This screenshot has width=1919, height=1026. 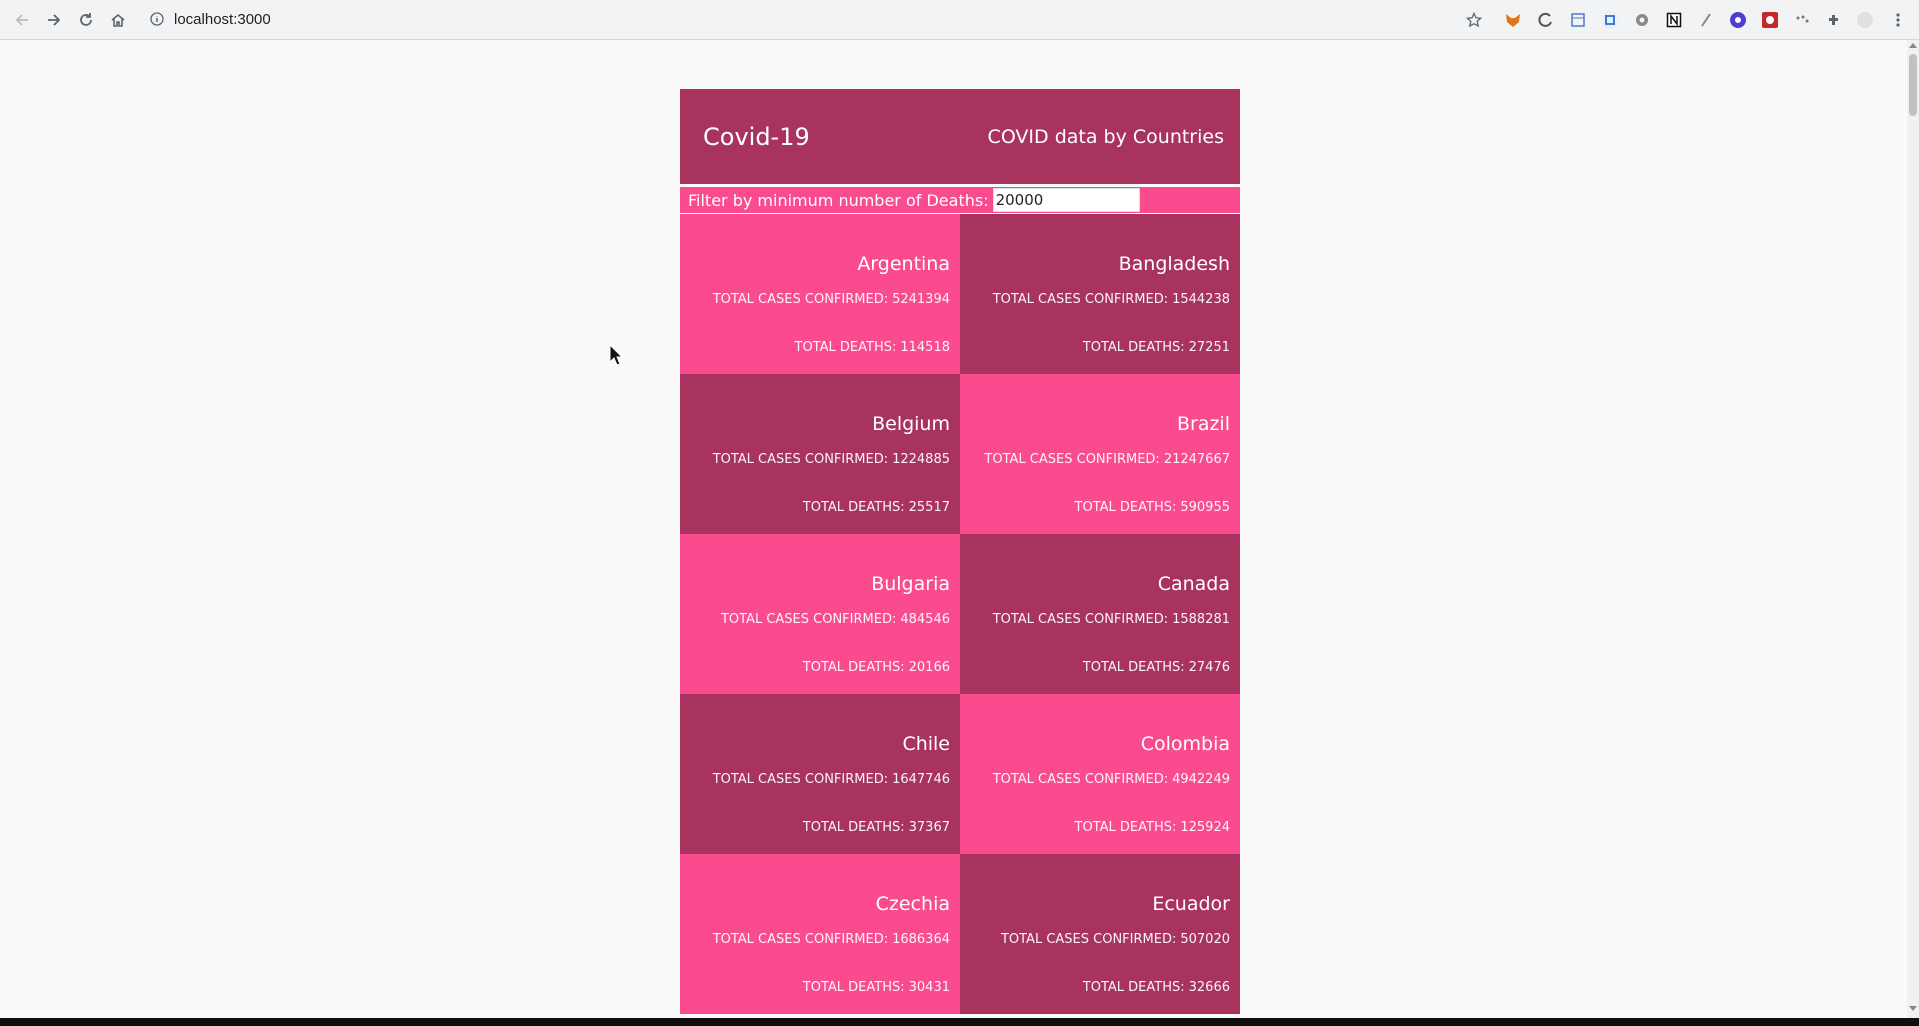 I want to click on total-deaths: TOTAL DEATHS: 30431, so click(x=820, y=988).